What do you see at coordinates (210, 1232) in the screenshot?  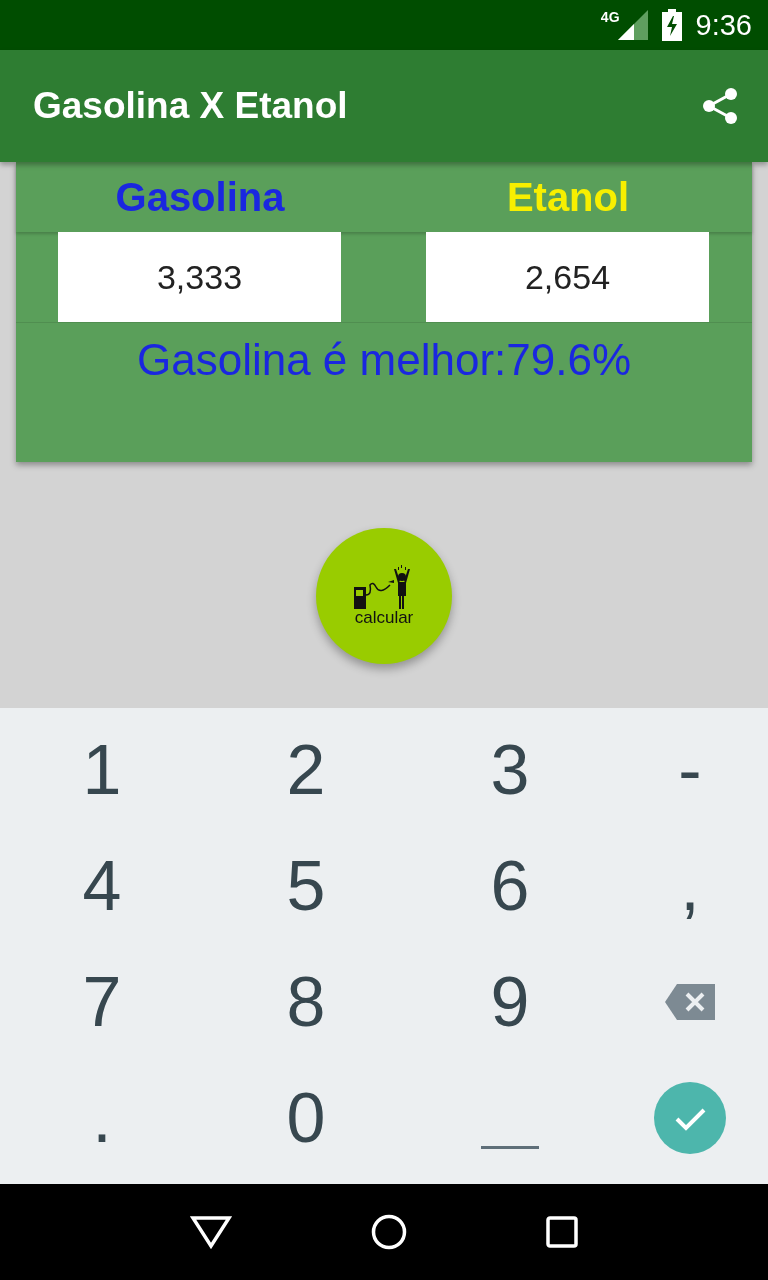 I see `back-icon` at bounding box center [210, 1232].